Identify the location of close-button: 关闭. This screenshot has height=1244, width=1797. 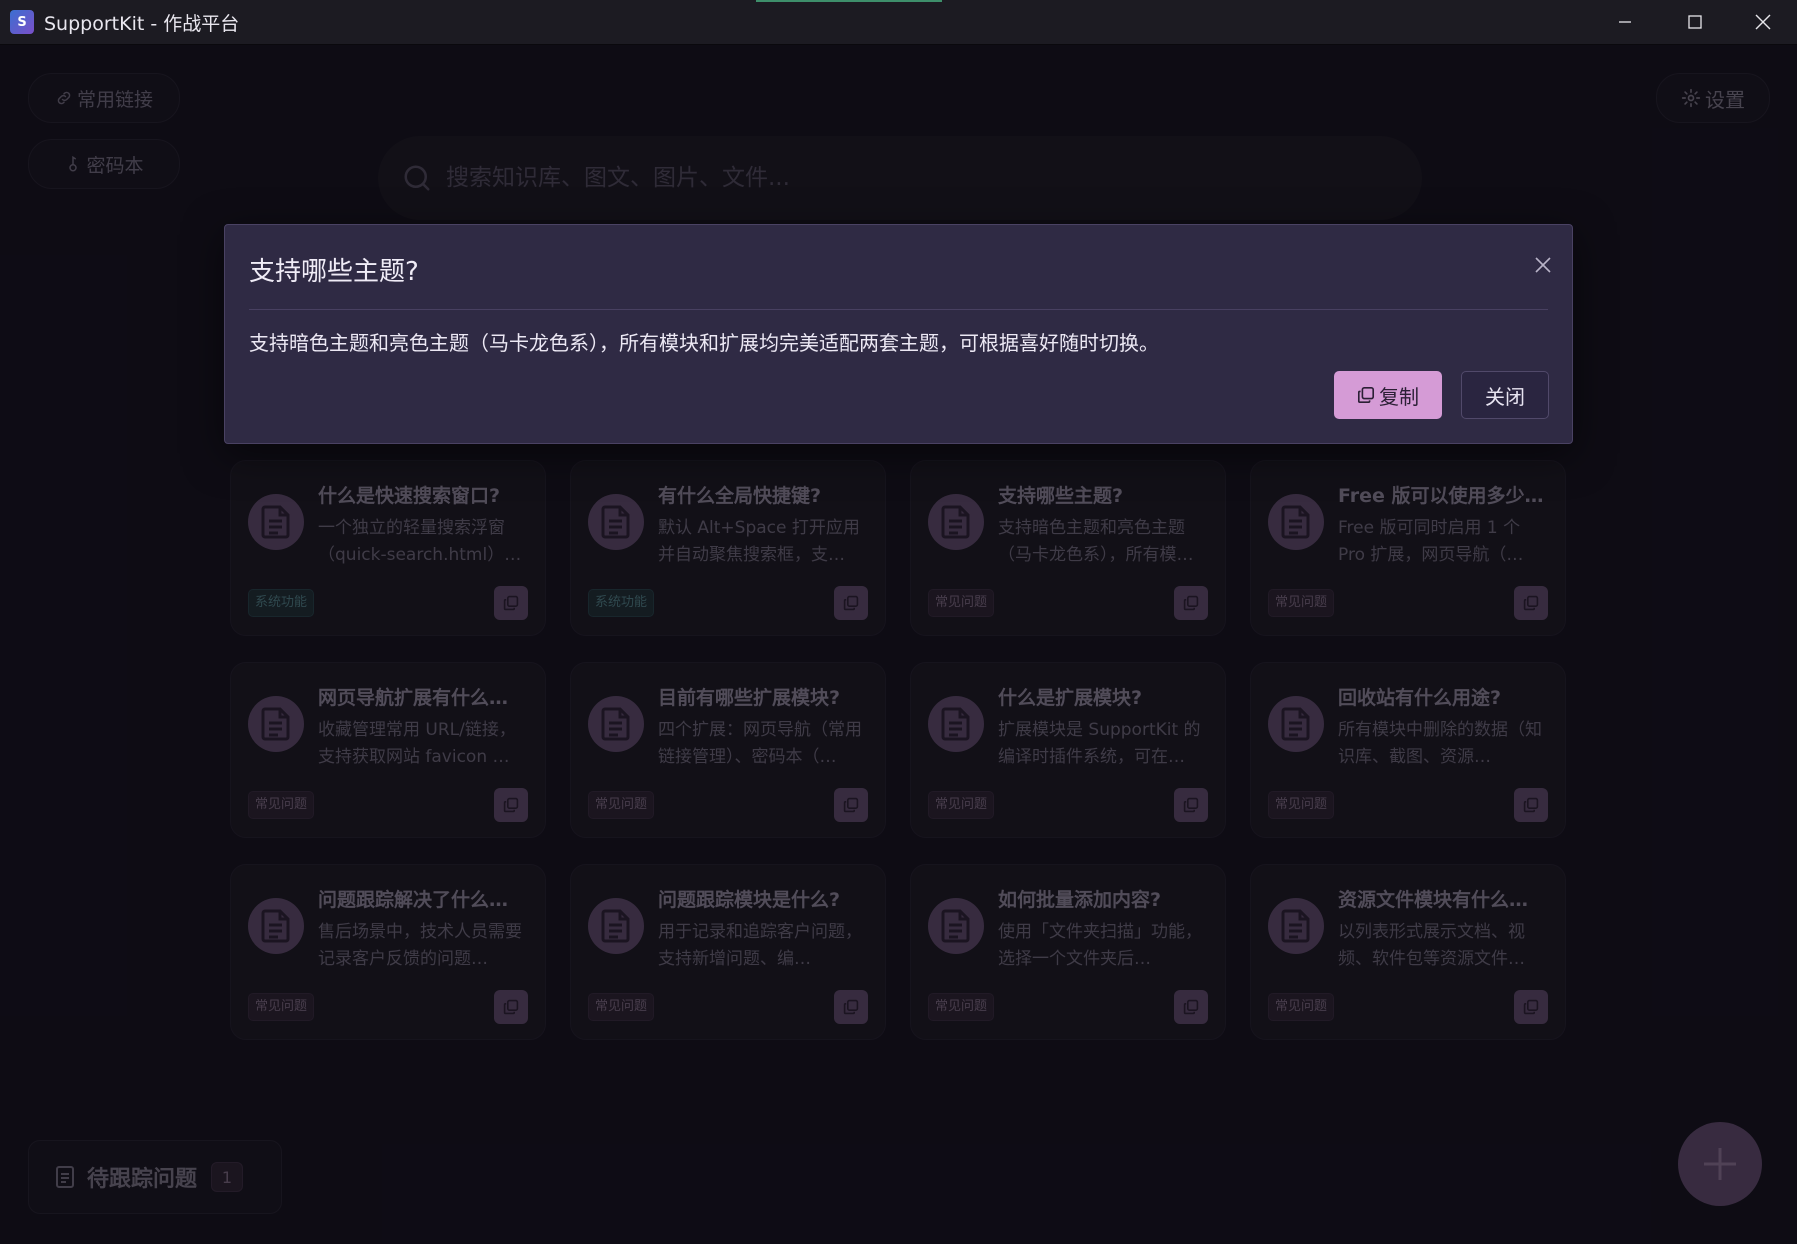
(1505, 395).